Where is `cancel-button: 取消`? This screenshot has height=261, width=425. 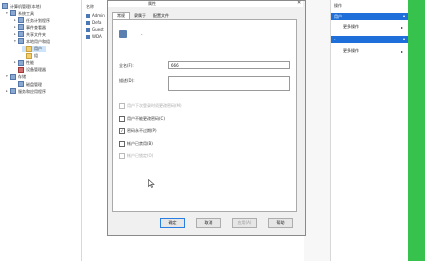 cancel-button: 取消 is located at coordinates (208, 223).